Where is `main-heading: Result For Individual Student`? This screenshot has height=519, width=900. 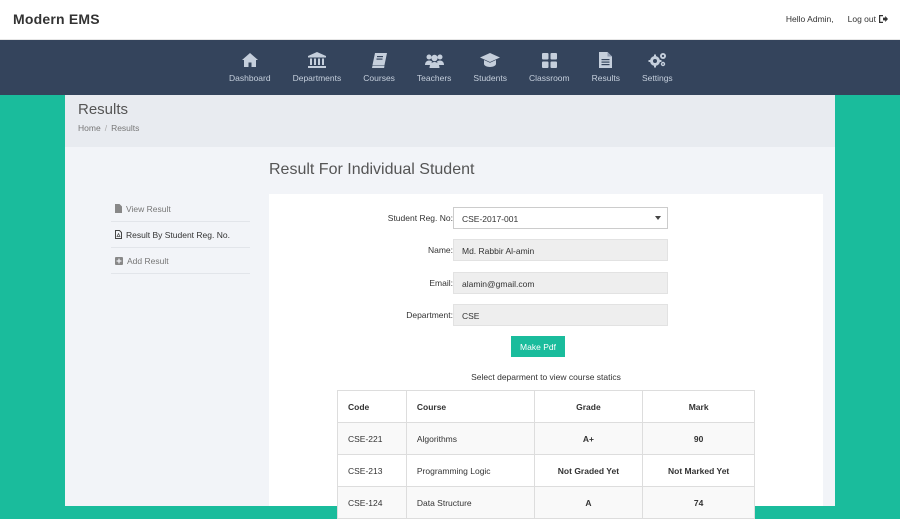
main-heading: Result For Individual Student is located at coordinates (372, 169).